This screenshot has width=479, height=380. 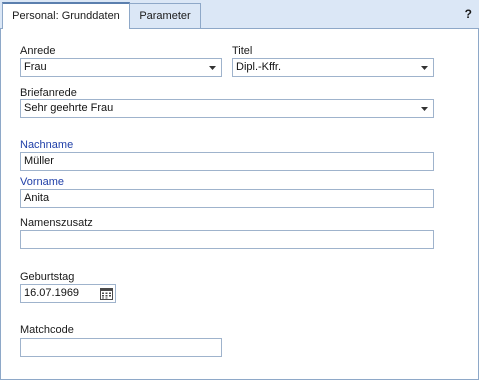 What do you see at coordinates (52, 293) in the screenshot?
I see `geburtstag-value: 16.07.1969` at bounding box center [52, 293].